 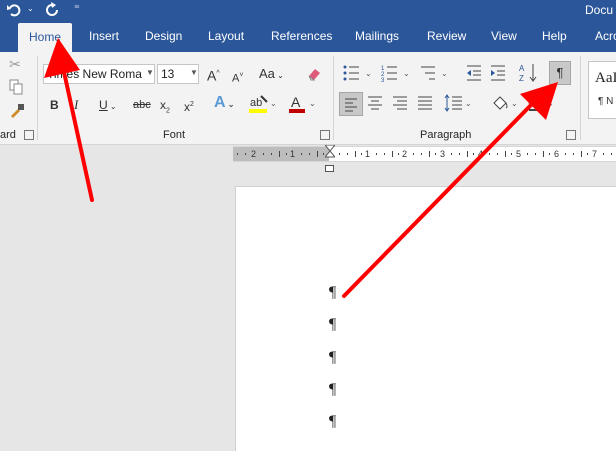 I want to click on justify-icon, so click(x=425, y=103).